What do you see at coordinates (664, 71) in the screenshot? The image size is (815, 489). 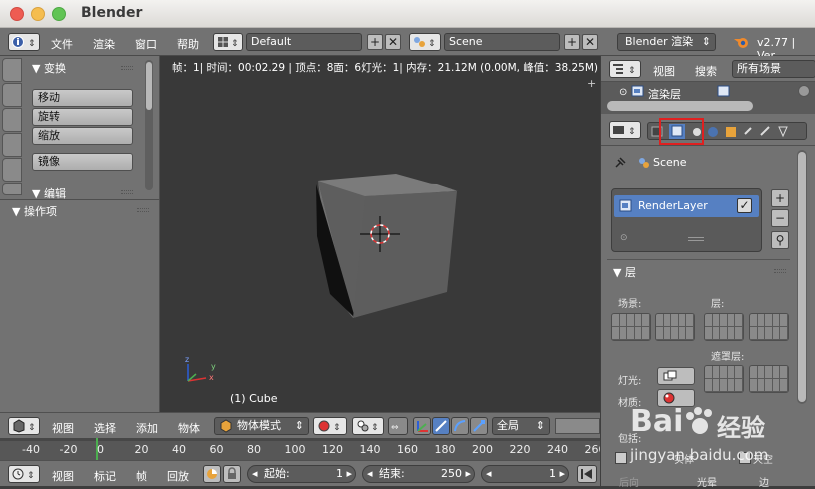 I see `outliner-view-menu: 视图` at bounding box center [664, 71].